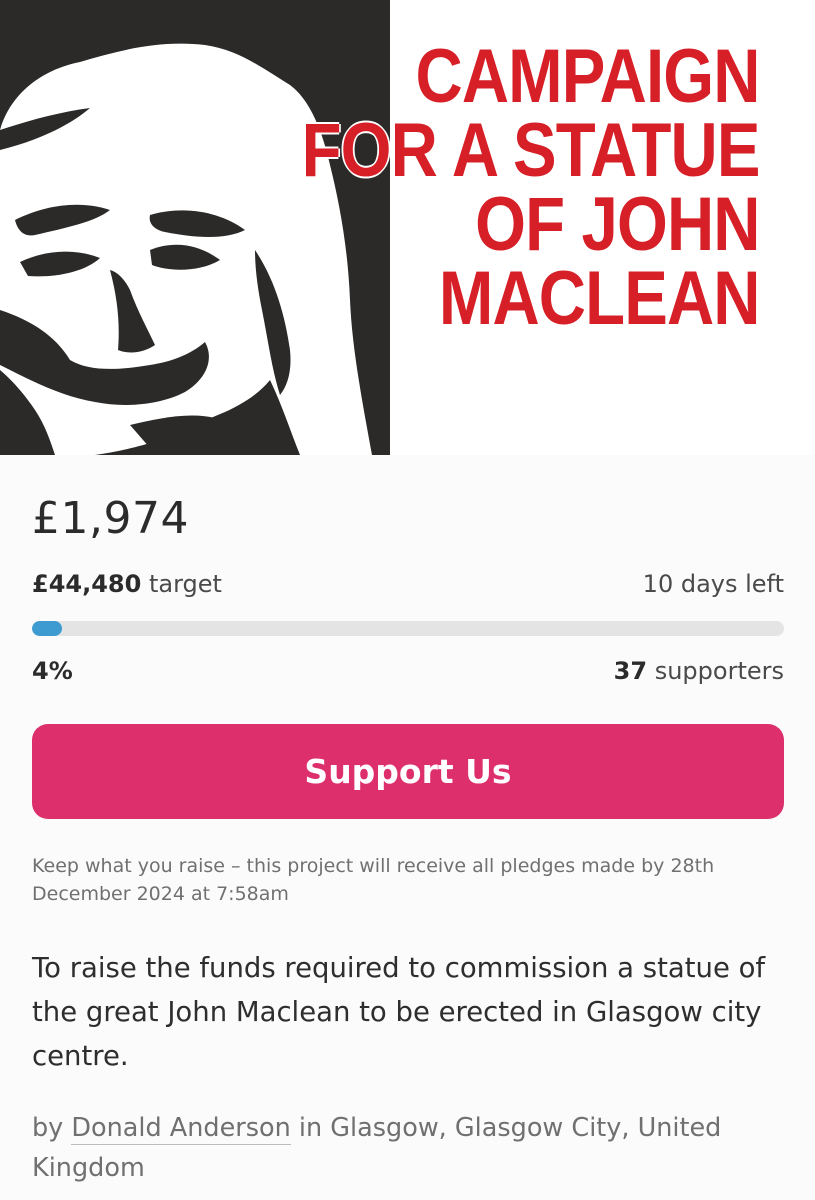 The height and width of the screenshot is (1200, 815). I want to click on funding-progress-bar, so click(408, 628).